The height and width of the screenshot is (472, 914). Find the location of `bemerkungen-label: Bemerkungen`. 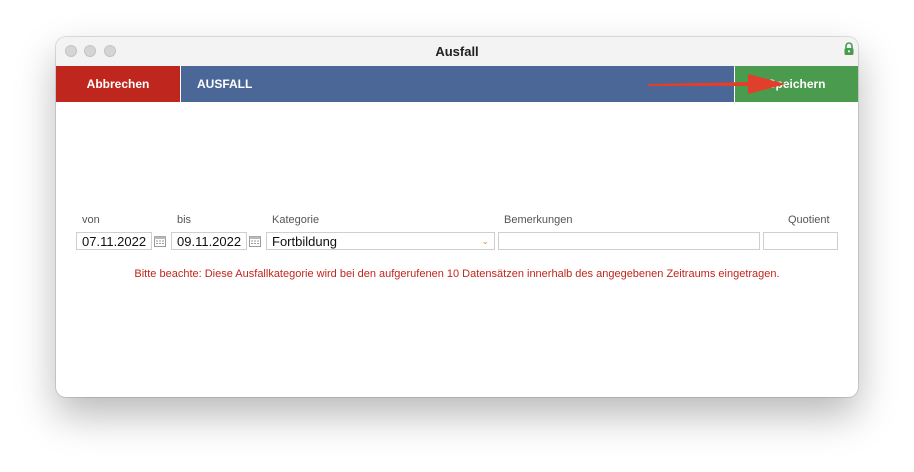

bemerkungen-label: Bemerkungen is located at coordinates (538, 220).